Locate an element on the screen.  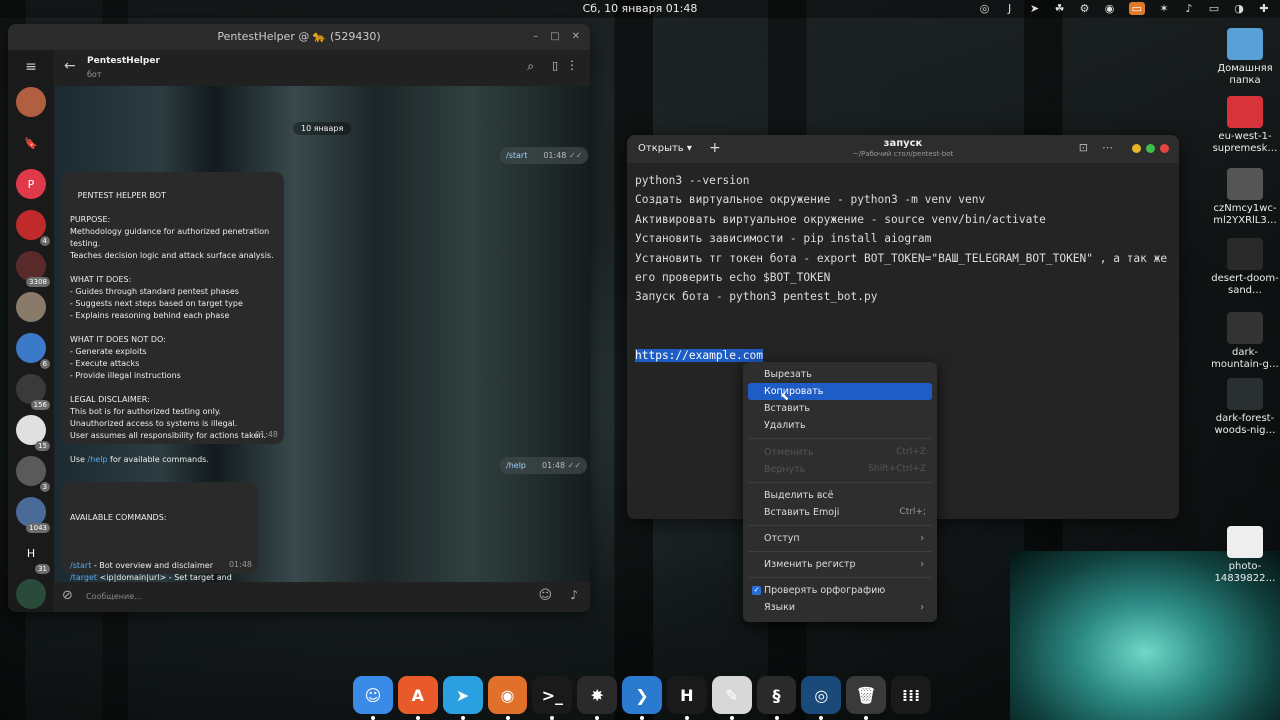
dock-glyph: ❯ is located at coordinates (642, 695).